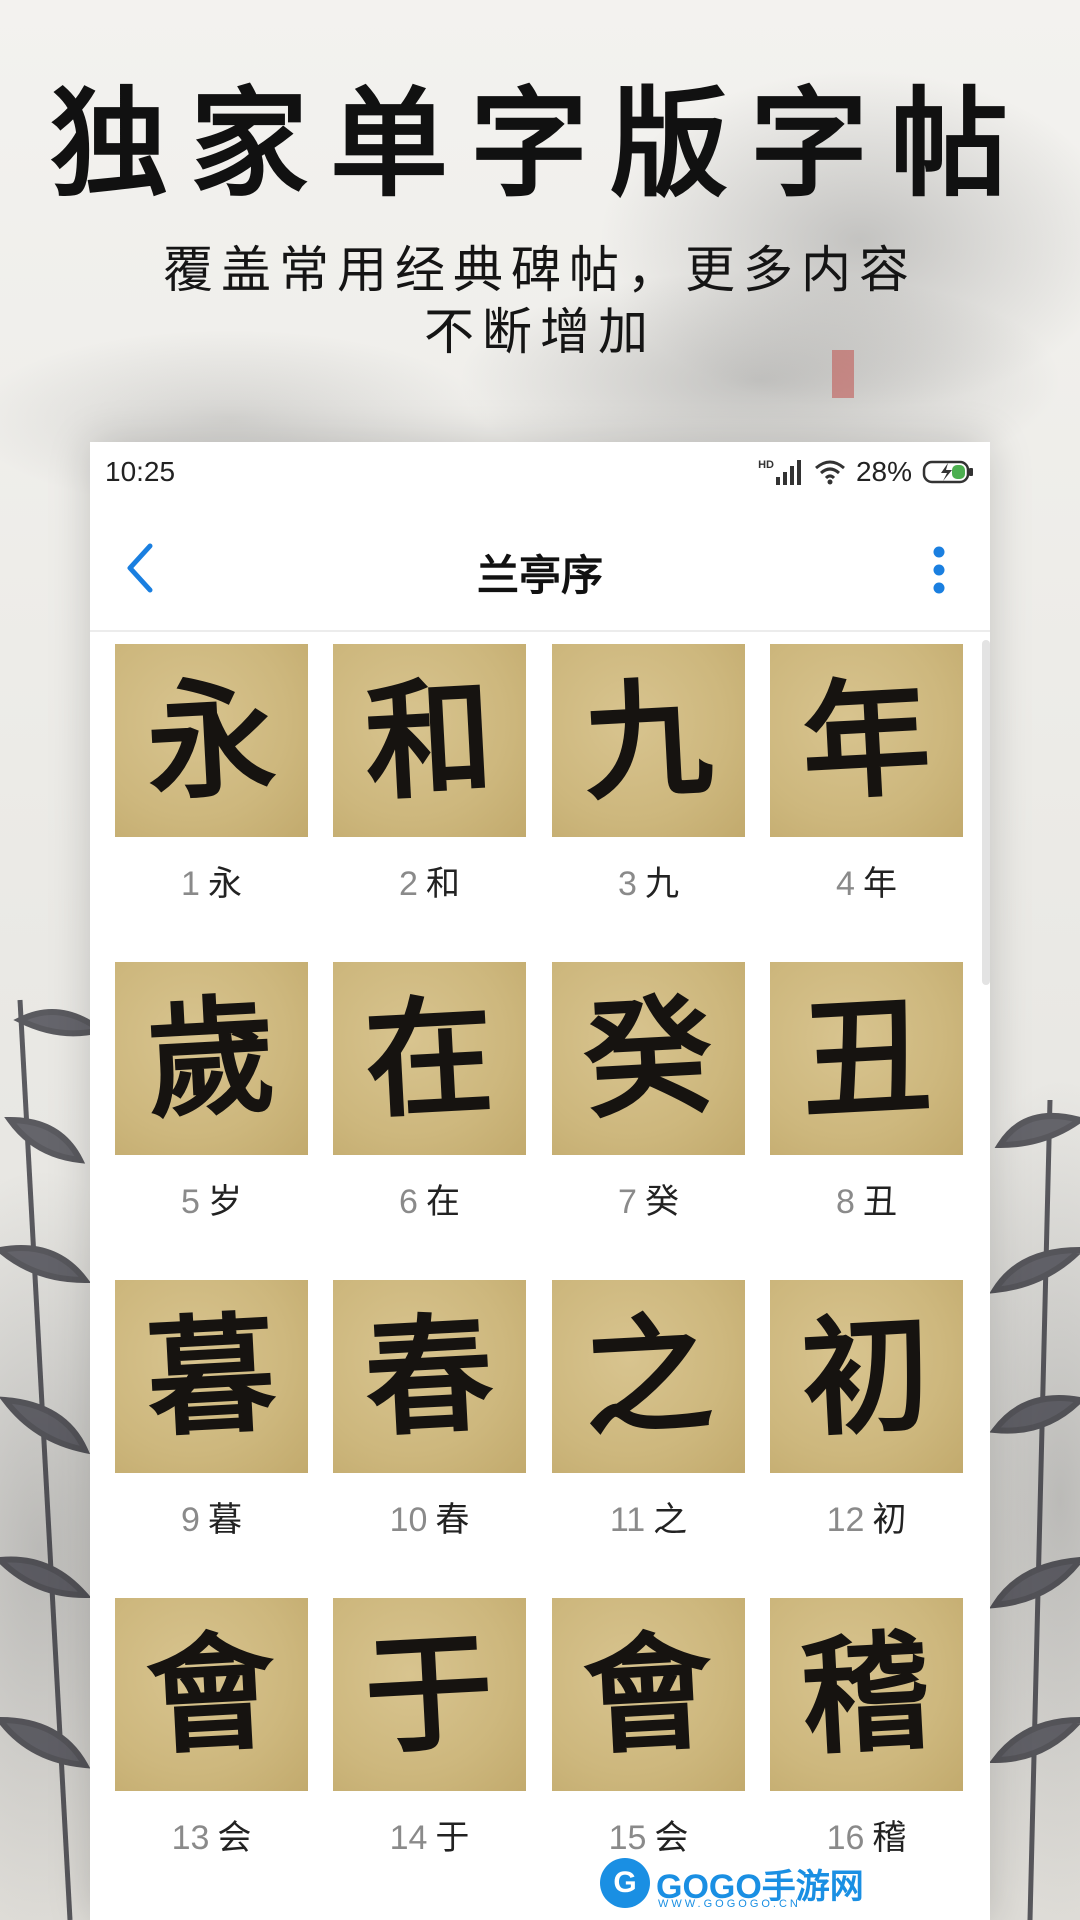  I want to click on watermark-logo: G, so click(625, 1883).